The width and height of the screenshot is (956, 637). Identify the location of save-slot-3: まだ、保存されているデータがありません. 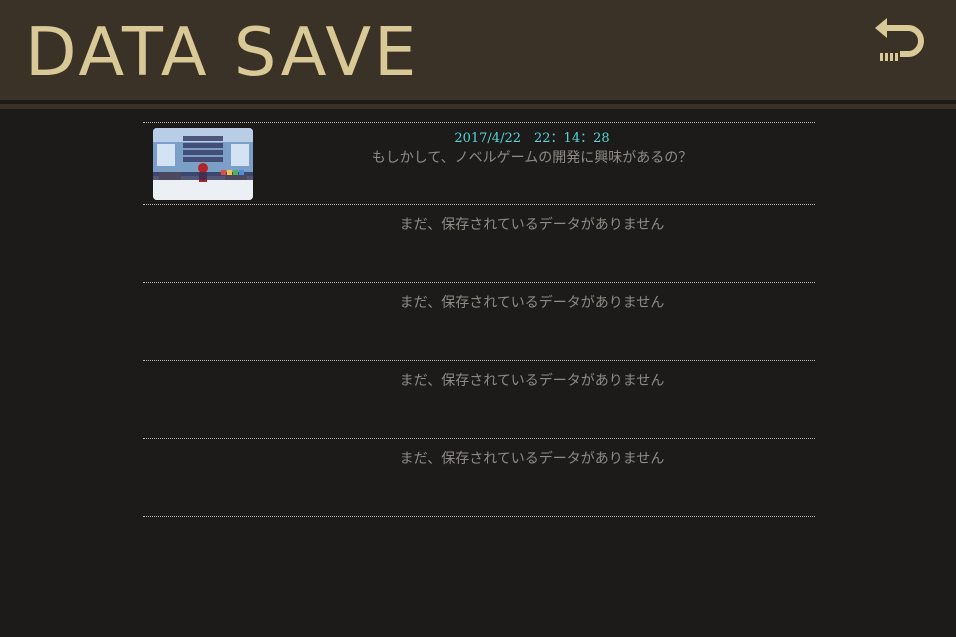
(479, 321).